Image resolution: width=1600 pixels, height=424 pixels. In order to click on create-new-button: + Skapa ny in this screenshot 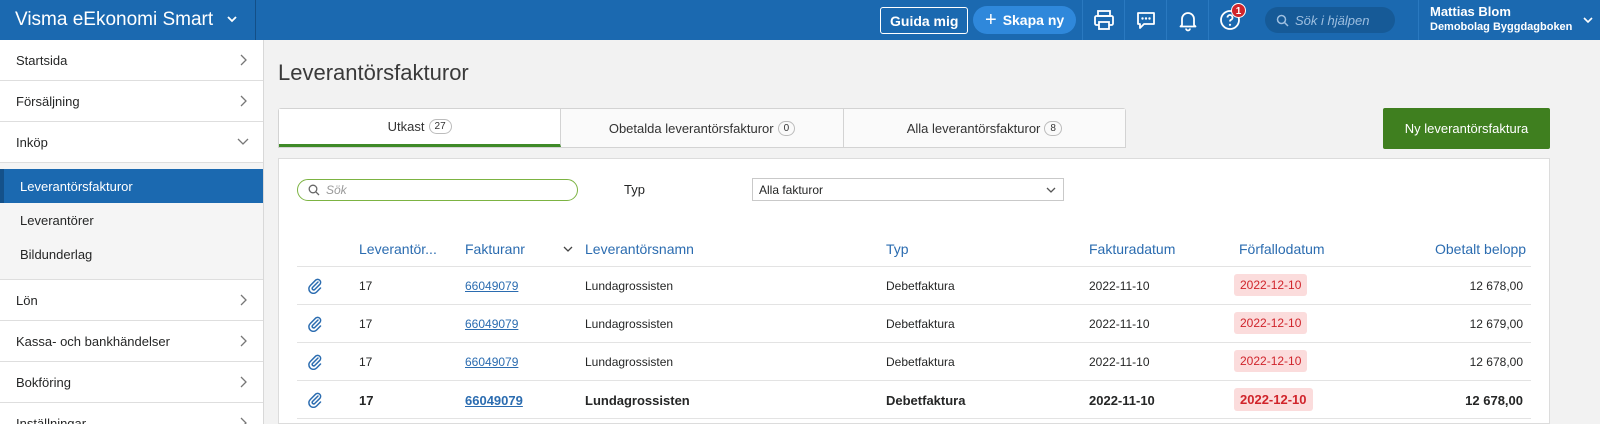, I will do `click(1024, 20)`.